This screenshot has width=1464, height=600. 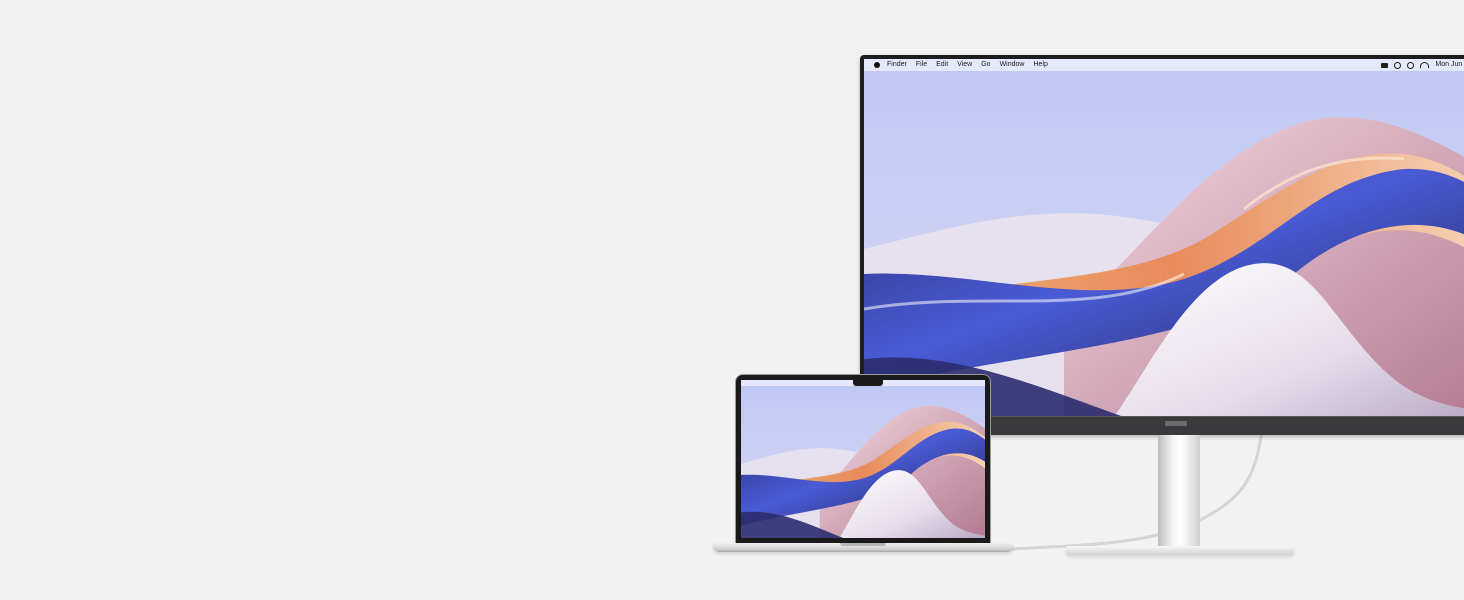 I want to click on menu-item-view: View, so click(x=964, y=65).